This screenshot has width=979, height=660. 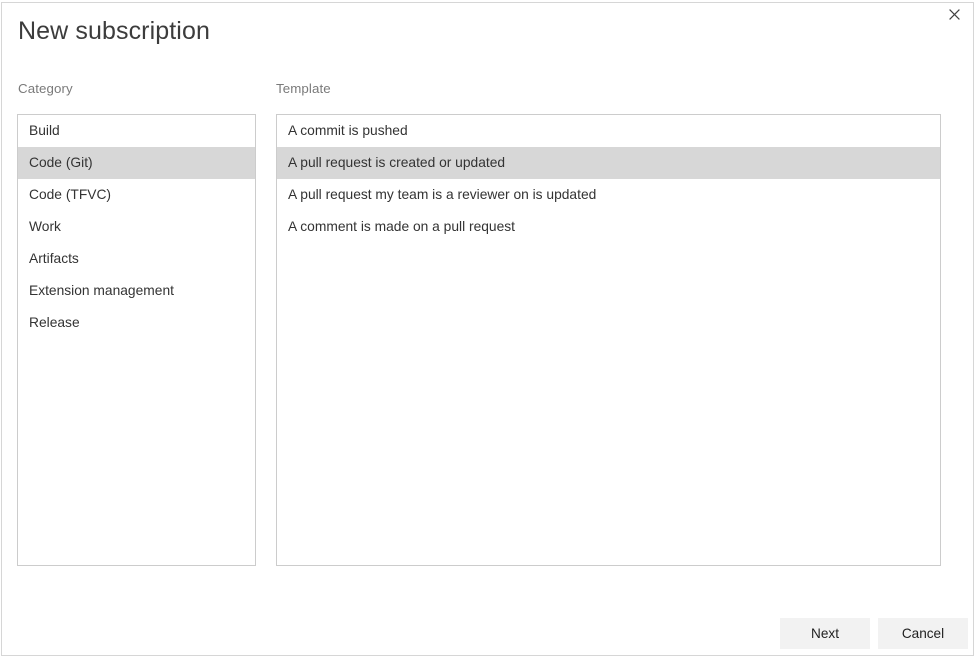 I want to click on close-icon, so click(x=954, y=15).